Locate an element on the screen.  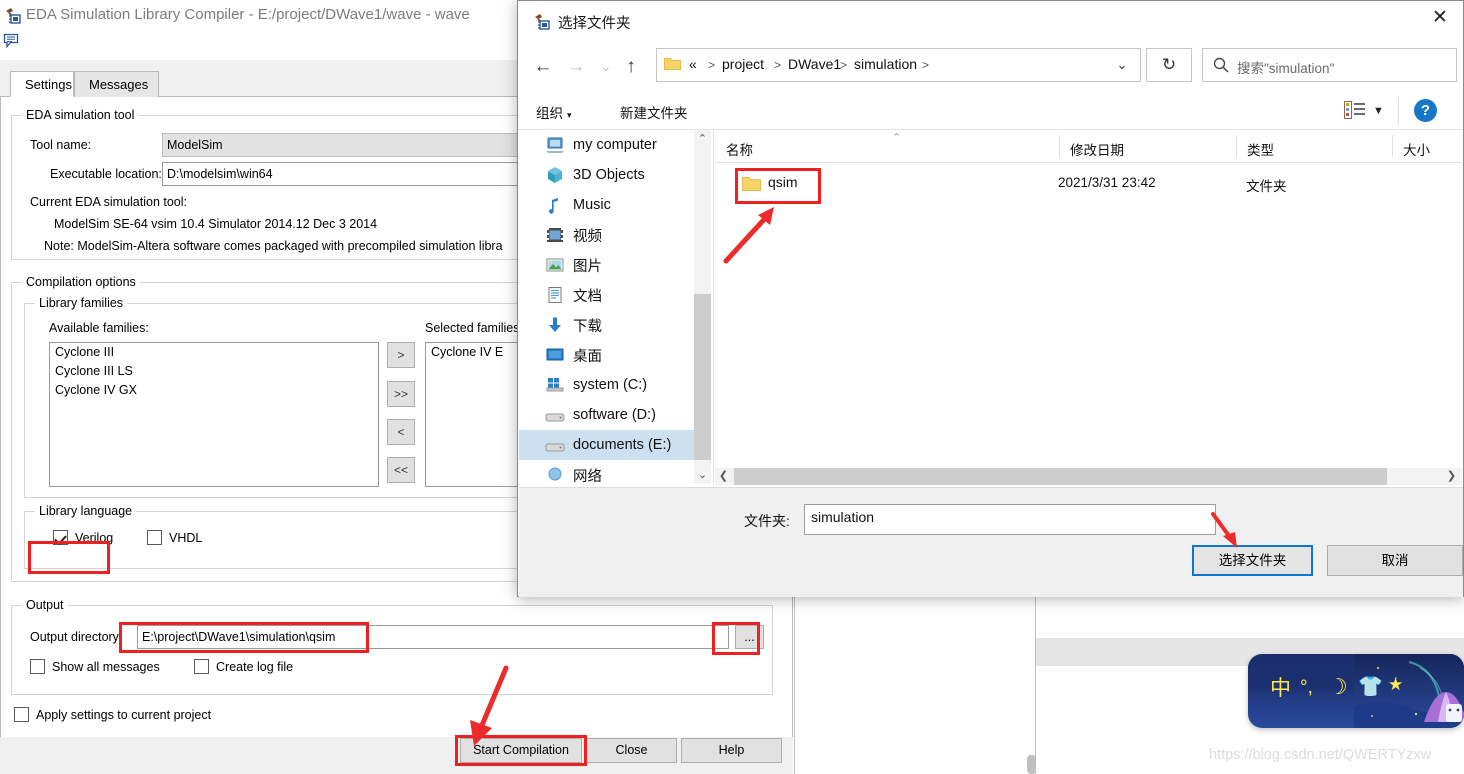
output-directory-input: E:\project\DWave1\simulation\qsim is located at coordinates (433, 637).